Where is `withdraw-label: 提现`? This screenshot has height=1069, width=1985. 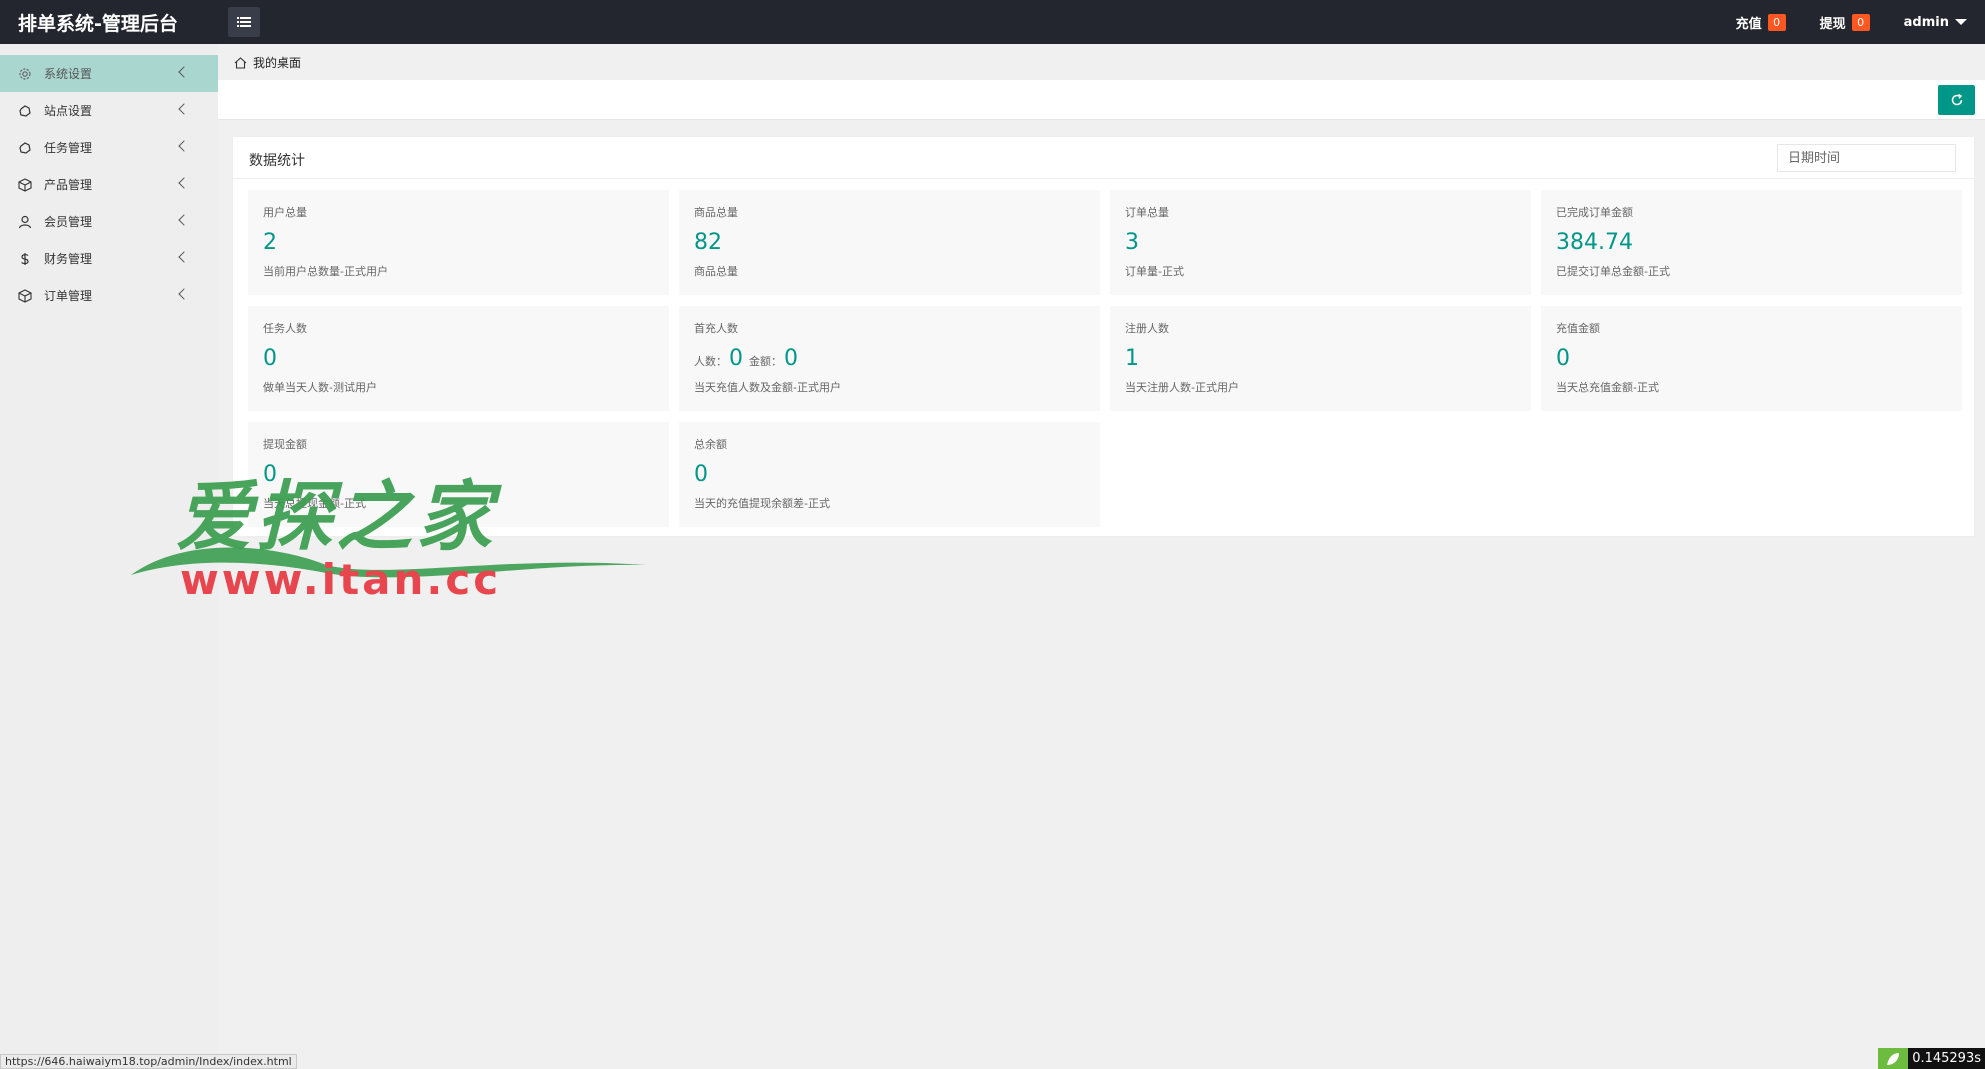 withdraw-label: 提现 is located at coordinates (1832, 24).